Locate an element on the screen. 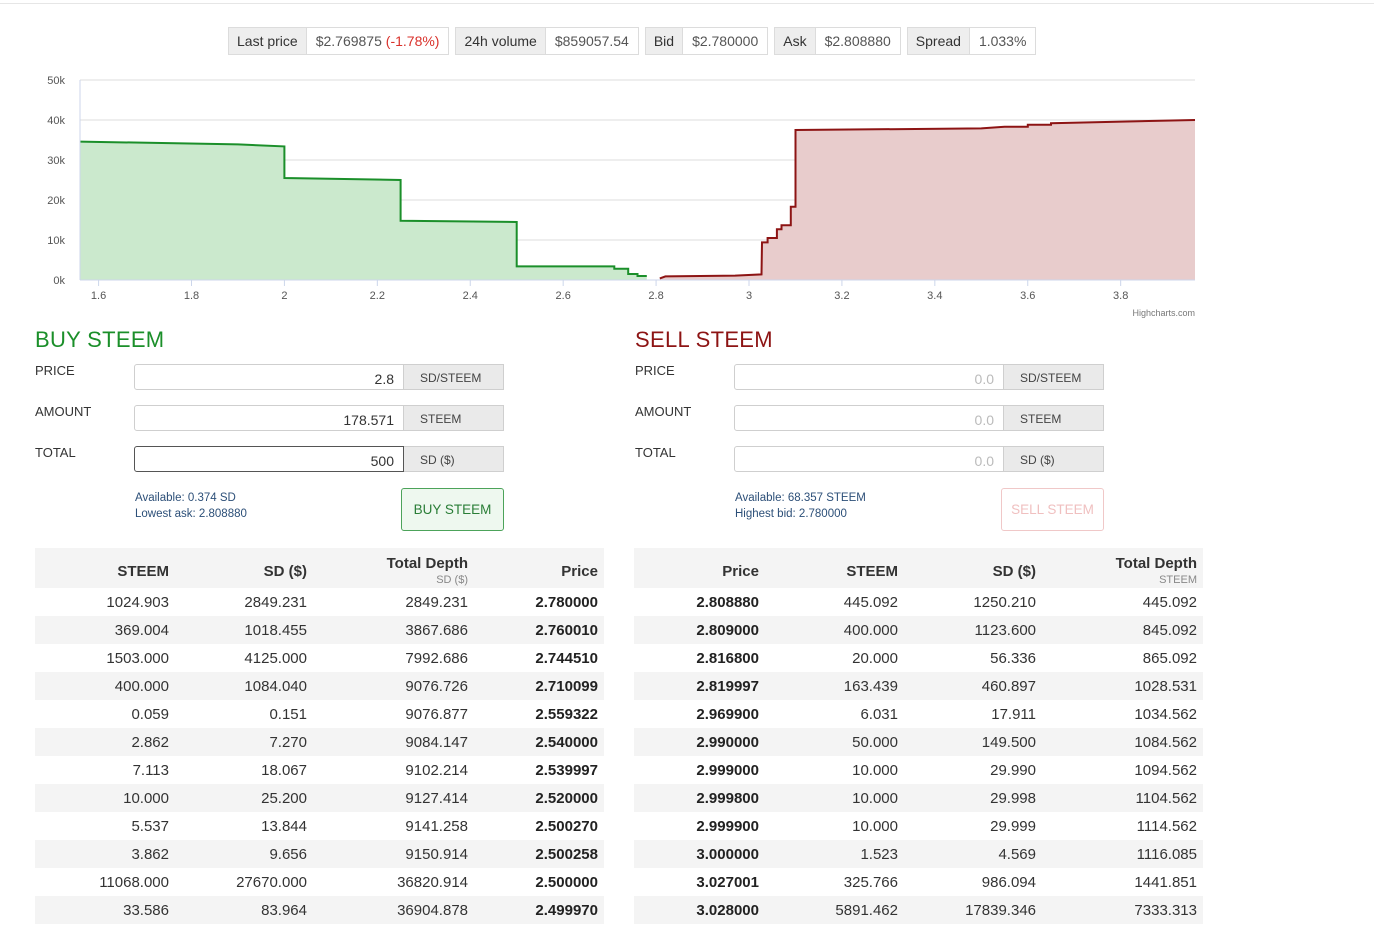  table-row: 3.028000 5891.462 17839.346 7333.313 is located at coordinates (918, 910).